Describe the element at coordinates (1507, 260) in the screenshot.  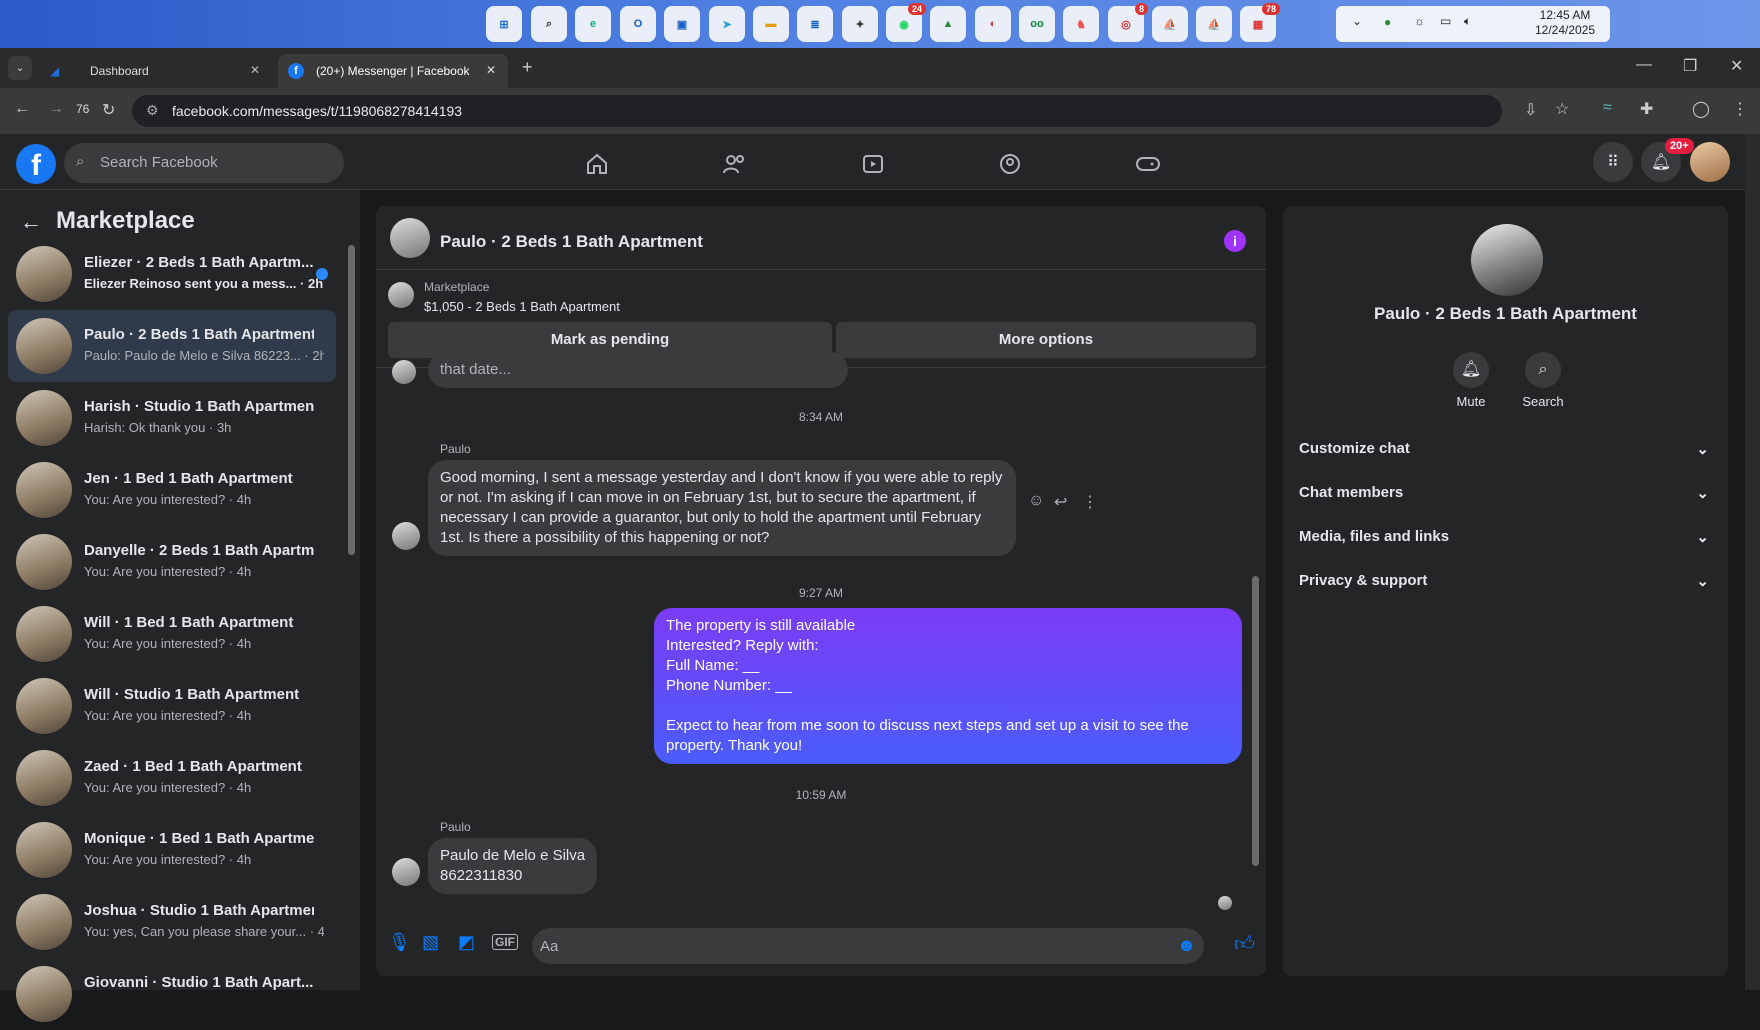
I see `info-avatar` at that location.